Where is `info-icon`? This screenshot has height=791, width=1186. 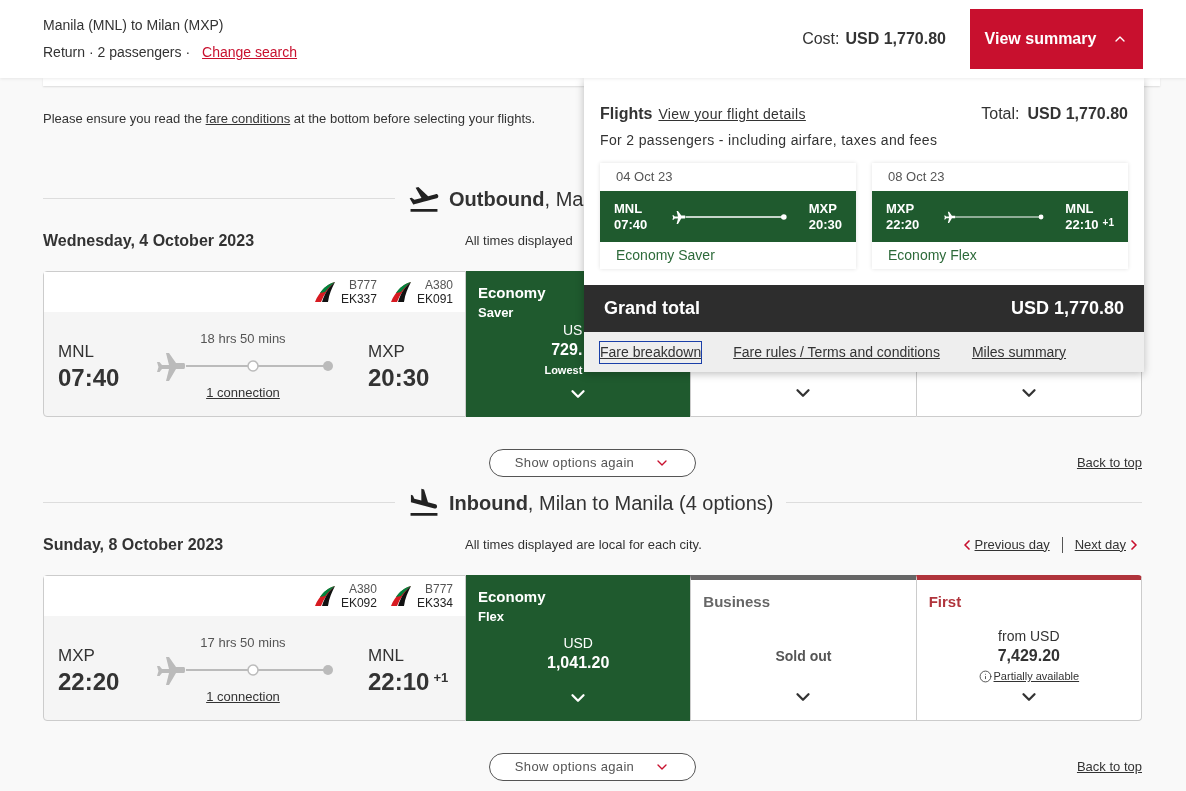
info-icon is located at coordinates (985, 676).